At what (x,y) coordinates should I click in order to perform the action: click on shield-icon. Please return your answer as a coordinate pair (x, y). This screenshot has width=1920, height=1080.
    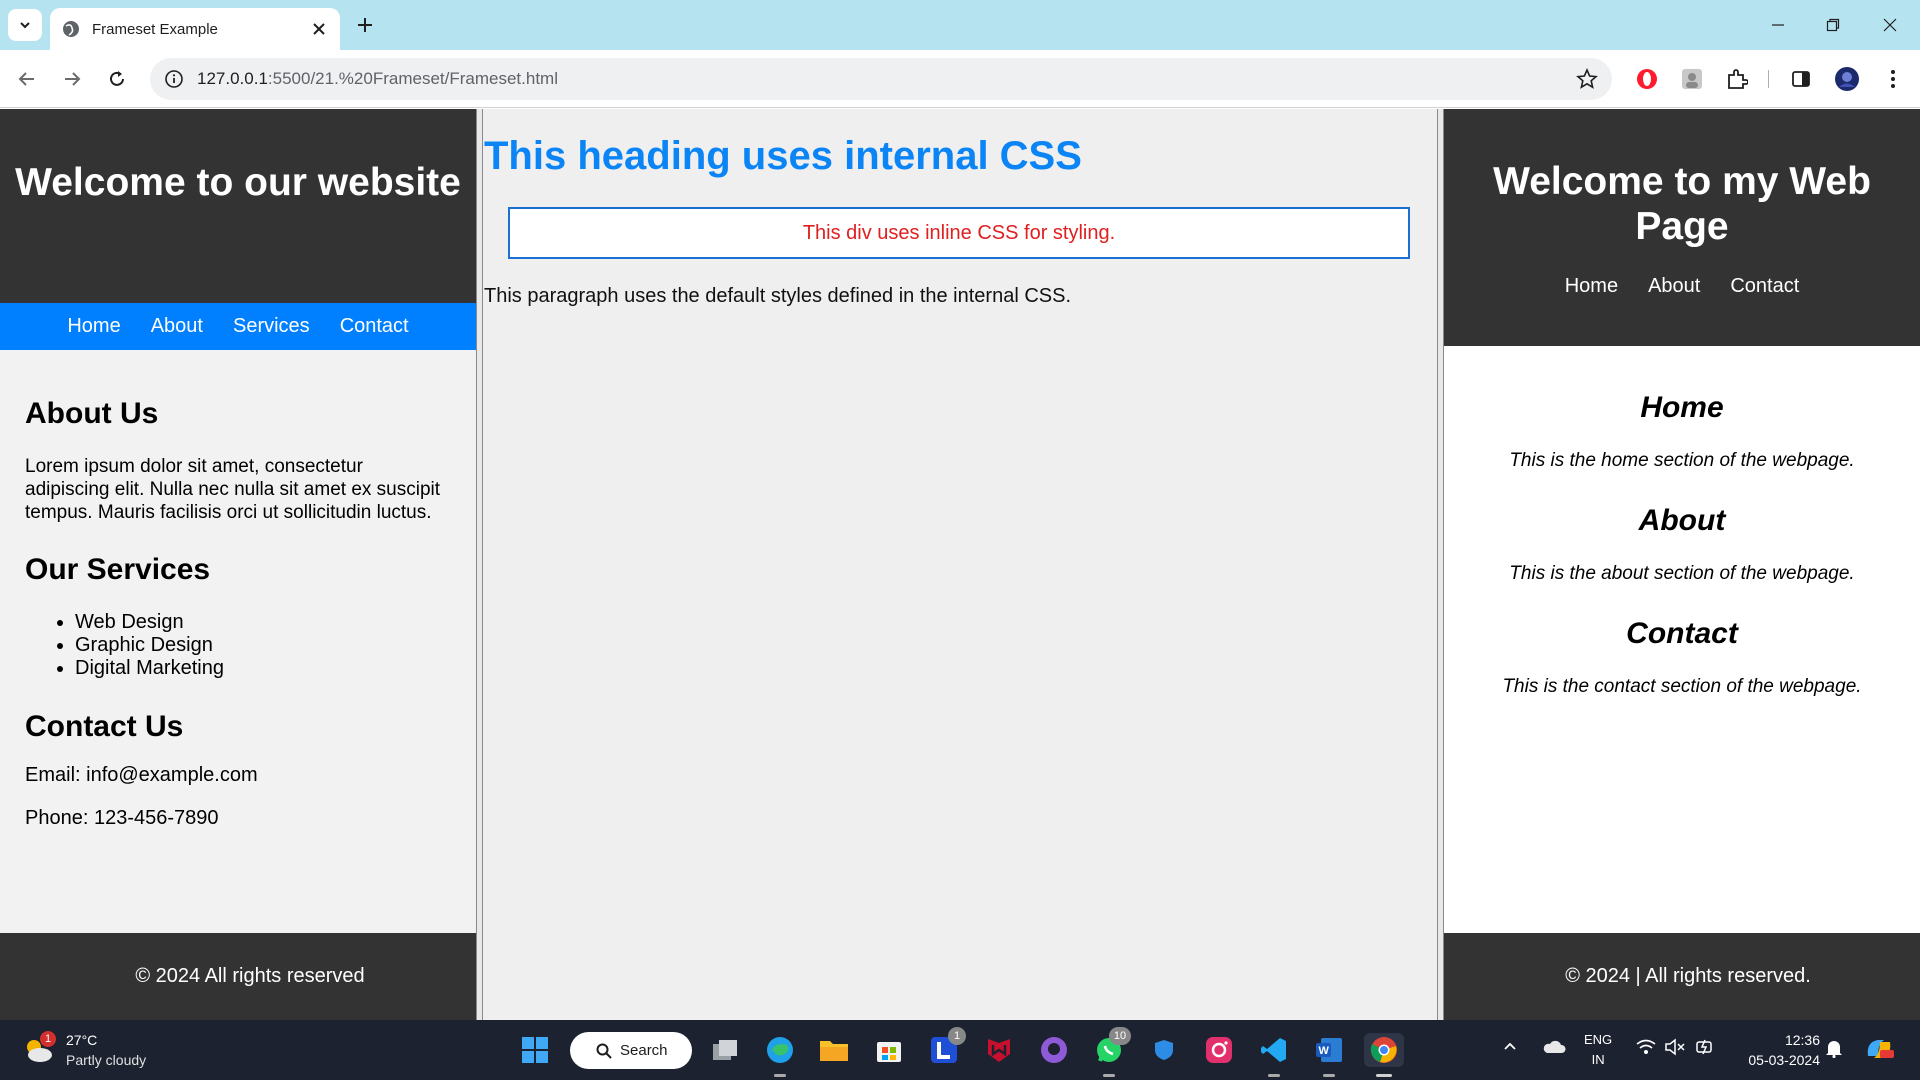
    Looking at the image, I should click on (1164, 1050).